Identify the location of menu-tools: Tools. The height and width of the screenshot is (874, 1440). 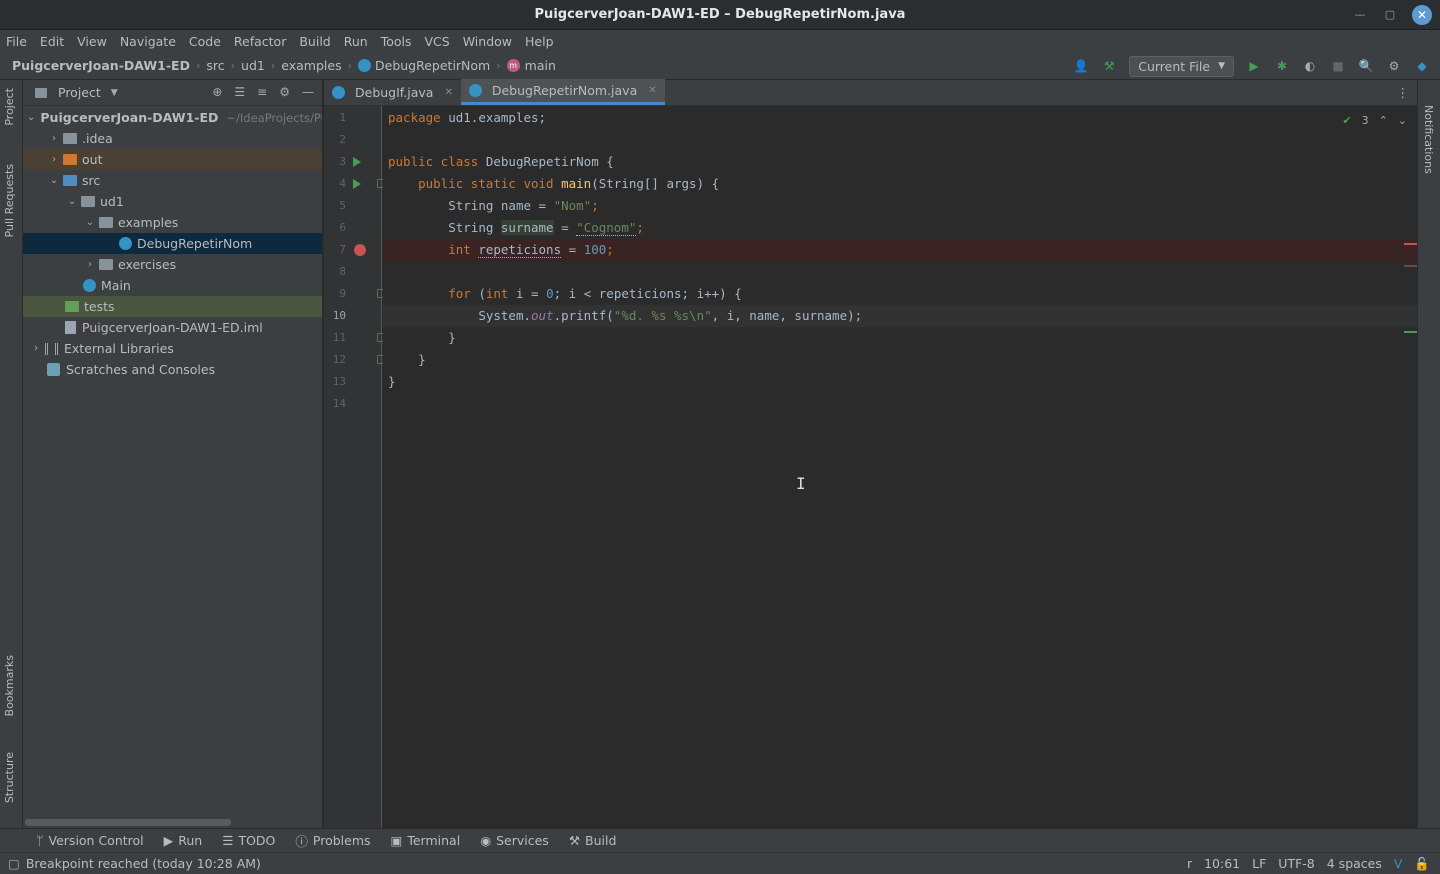
(396, 41).